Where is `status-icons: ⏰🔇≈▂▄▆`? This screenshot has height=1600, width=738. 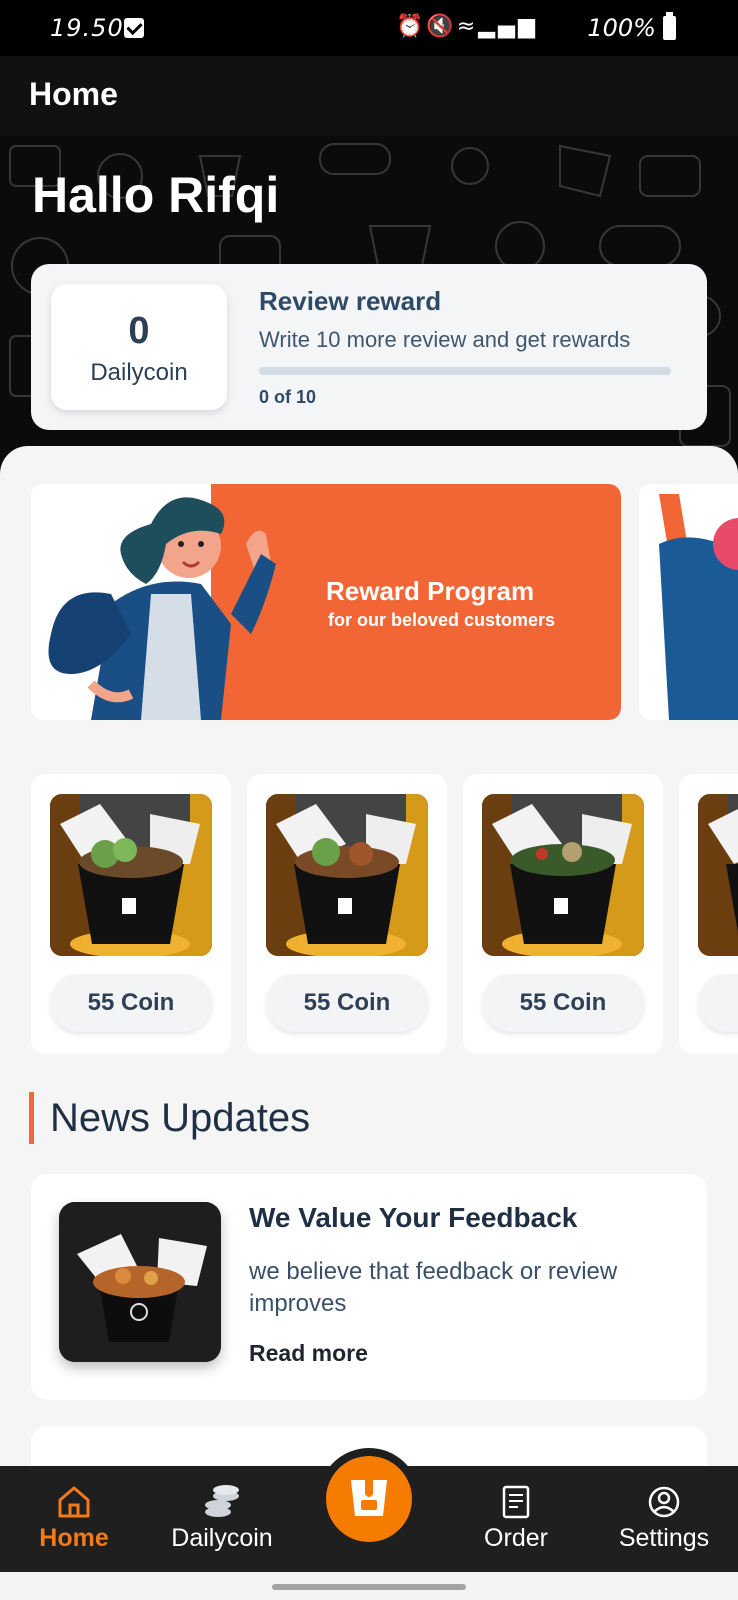
status-icons: ⏰🔇≈▂▄▆ is located at coordinates (467, 26).